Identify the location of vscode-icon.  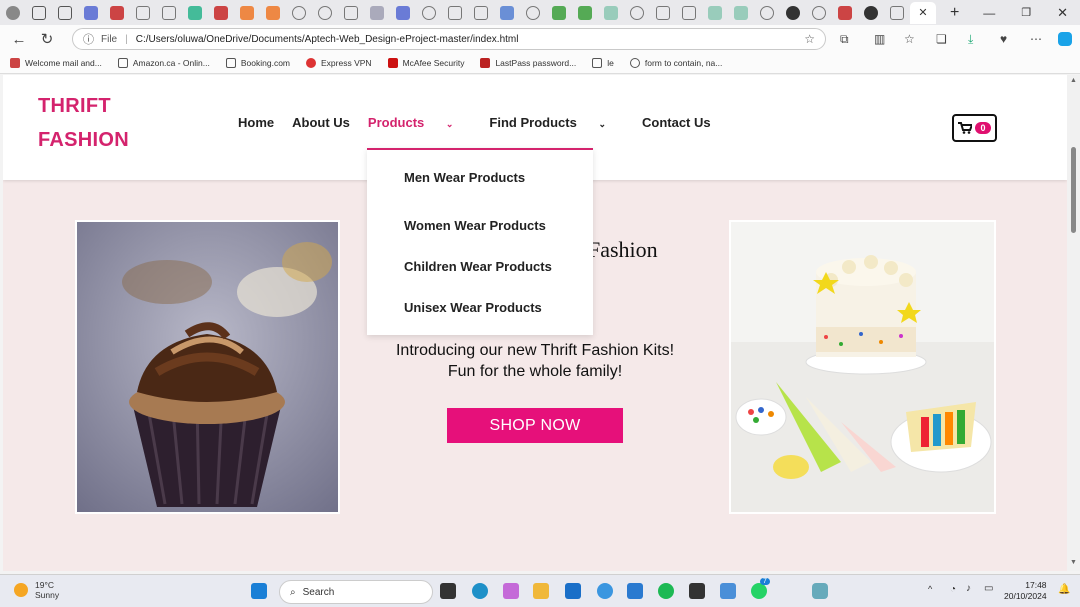
(635, 591).